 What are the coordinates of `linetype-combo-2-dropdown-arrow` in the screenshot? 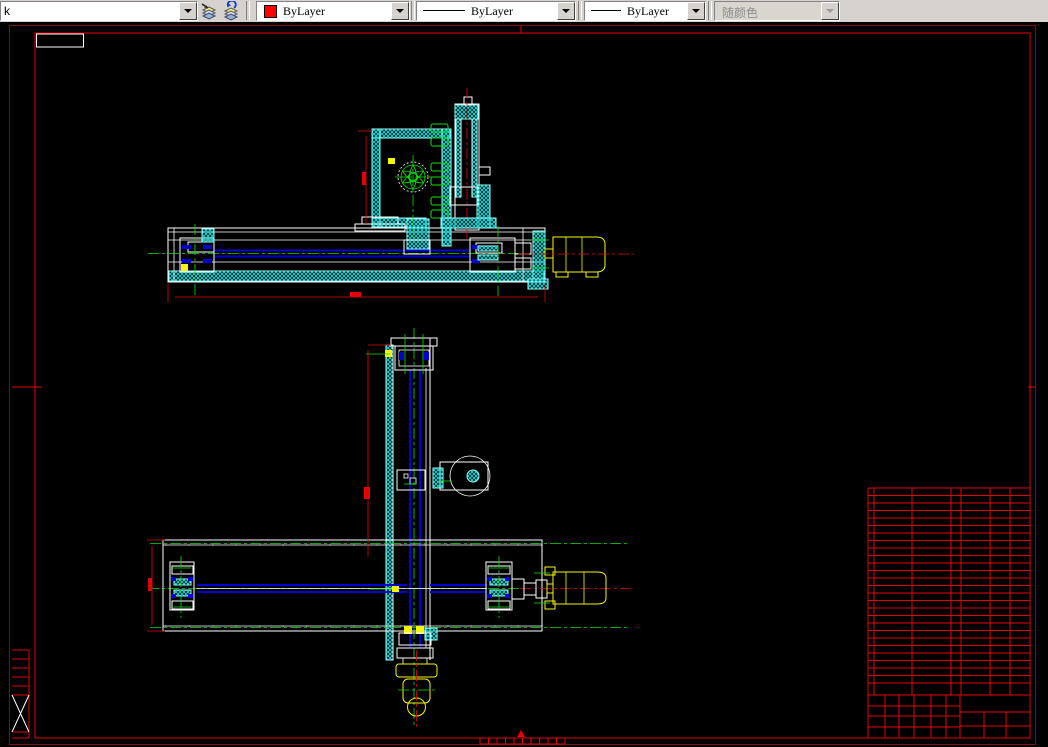 It's located at (696, 11).